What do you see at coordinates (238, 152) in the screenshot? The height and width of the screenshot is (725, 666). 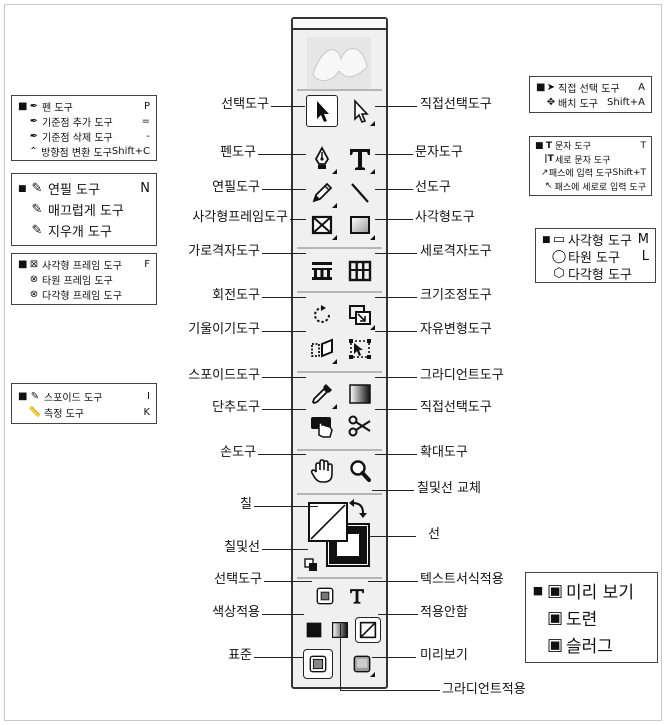 I see `label-pen-tool: 펜도구` at bounding box center [238, 152].